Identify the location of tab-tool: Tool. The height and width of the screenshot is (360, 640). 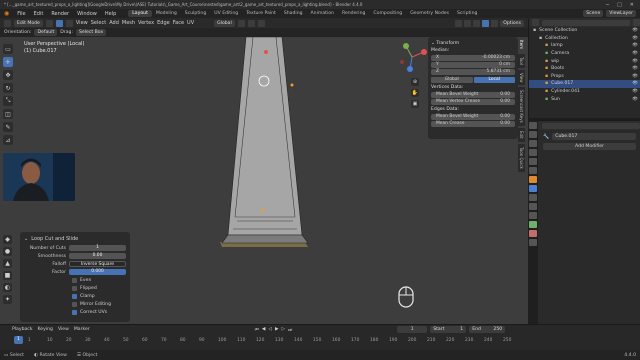
(521, 61).